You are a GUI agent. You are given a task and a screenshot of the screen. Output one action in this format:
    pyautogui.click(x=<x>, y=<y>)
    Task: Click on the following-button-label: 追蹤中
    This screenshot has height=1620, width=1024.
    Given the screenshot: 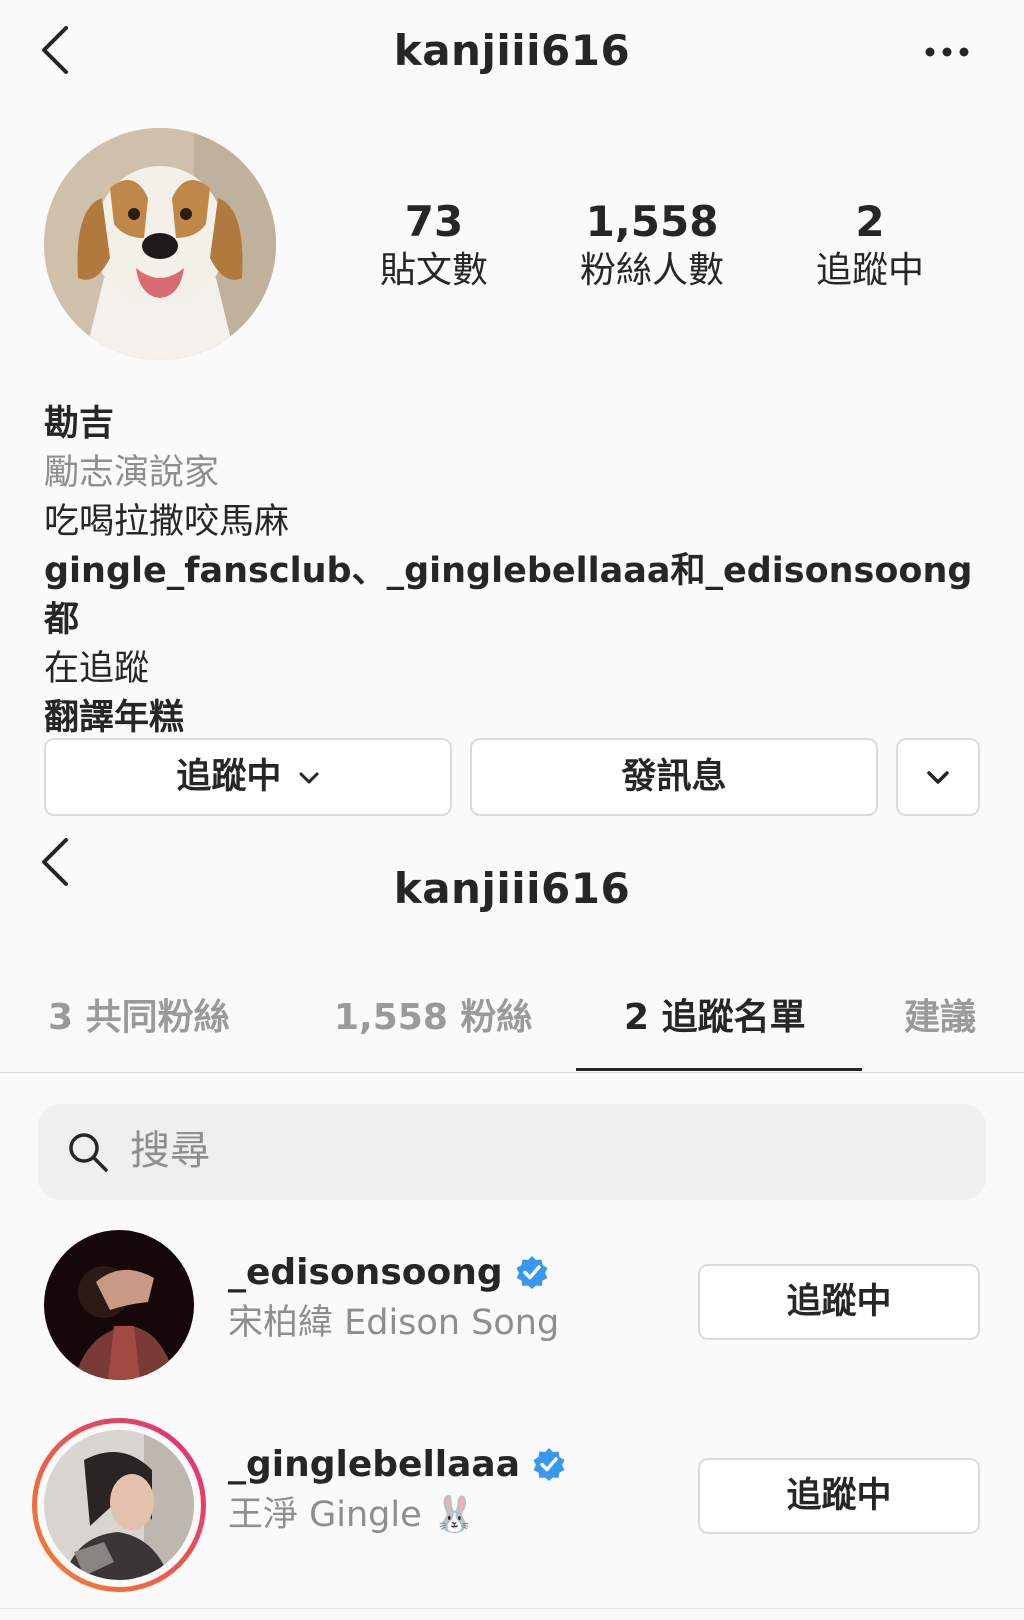 What is the action you would take?
    pyautogui.click(x=229, y=777)
    